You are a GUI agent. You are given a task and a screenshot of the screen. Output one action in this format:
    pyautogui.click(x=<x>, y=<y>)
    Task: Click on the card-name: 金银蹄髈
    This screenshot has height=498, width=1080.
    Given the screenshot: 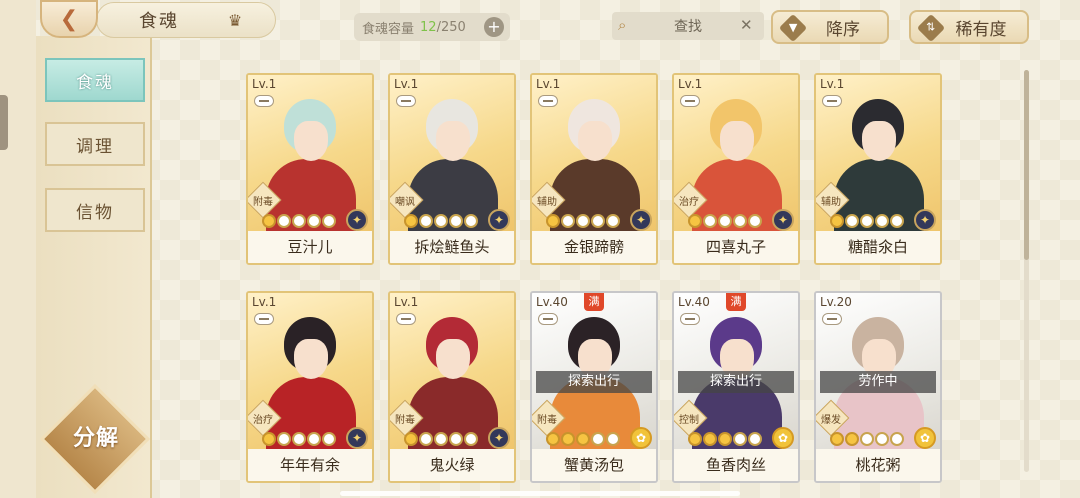 What is the action you would take?
    pyautogui.click(x=594, y=247)
    